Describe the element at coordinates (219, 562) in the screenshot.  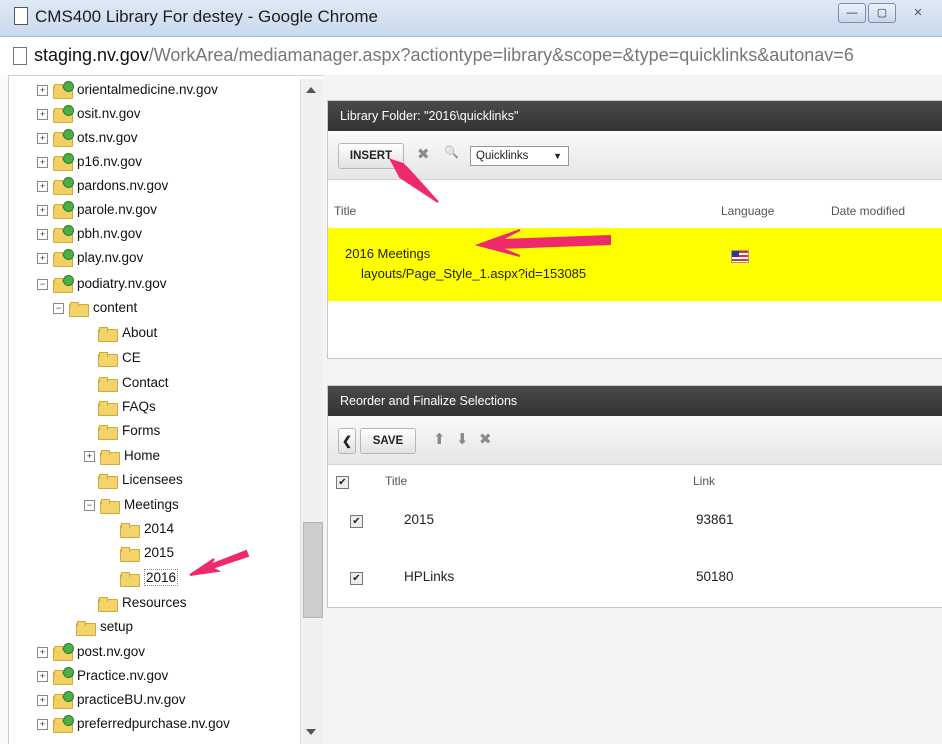
I see `annotation-arrow-tree` at that location.